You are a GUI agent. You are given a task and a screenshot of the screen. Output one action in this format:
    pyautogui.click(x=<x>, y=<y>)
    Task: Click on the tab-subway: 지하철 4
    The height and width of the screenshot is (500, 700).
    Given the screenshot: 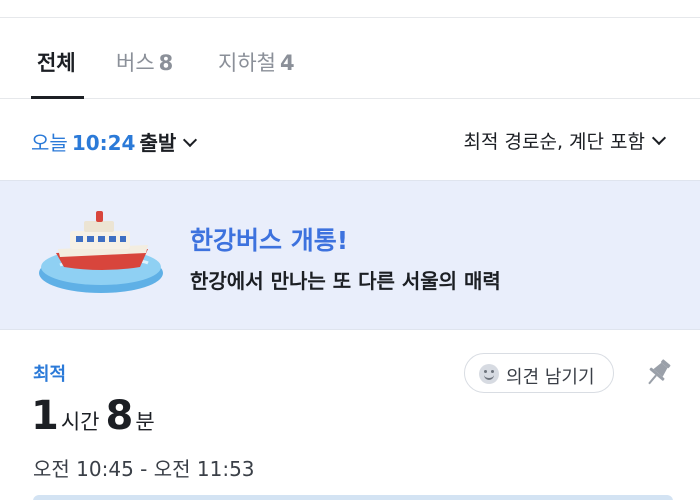 What is the action you would take?
    pyautogui.click(x=256, y=62)
    